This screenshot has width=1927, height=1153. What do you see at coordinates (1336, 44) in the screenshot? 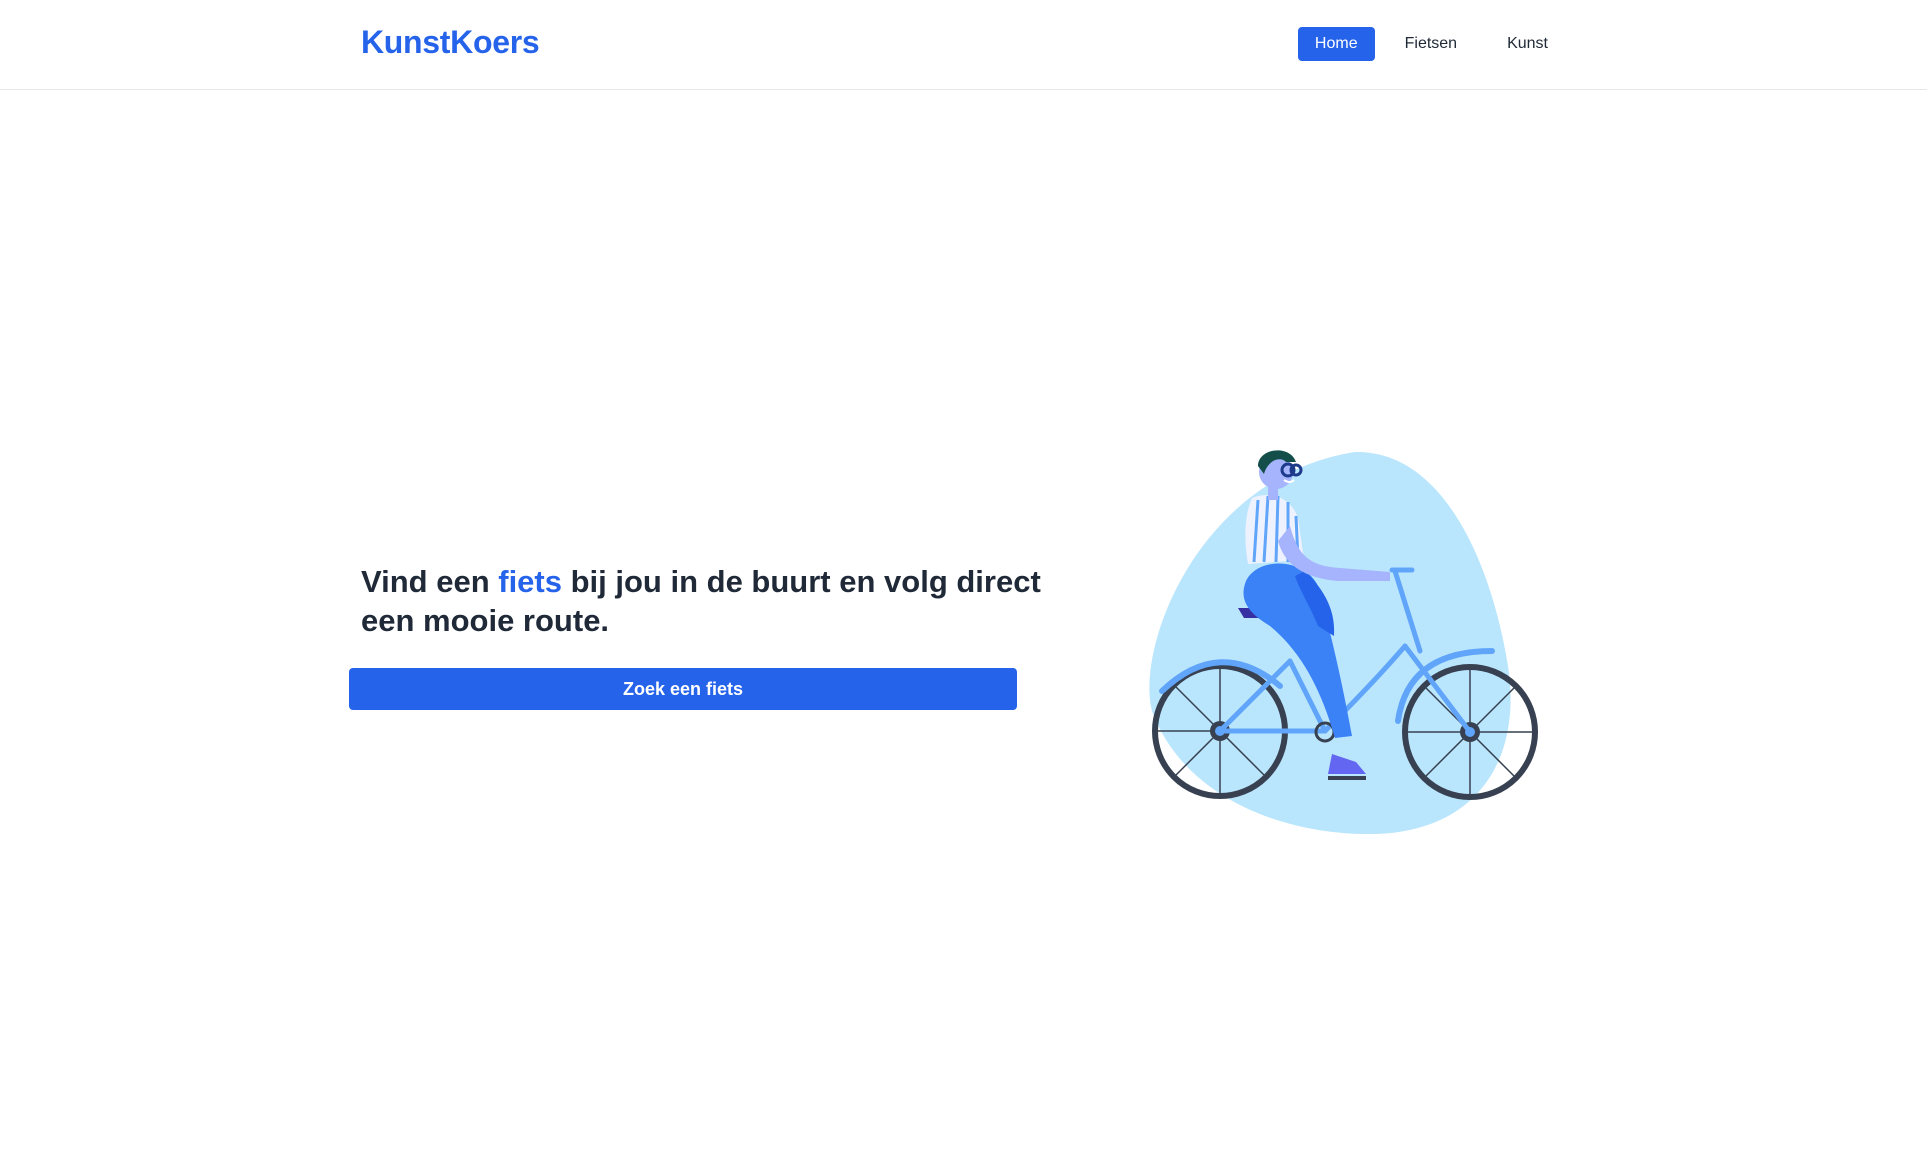
I see `nav-home: Home` at bounding box center [1336, 44].